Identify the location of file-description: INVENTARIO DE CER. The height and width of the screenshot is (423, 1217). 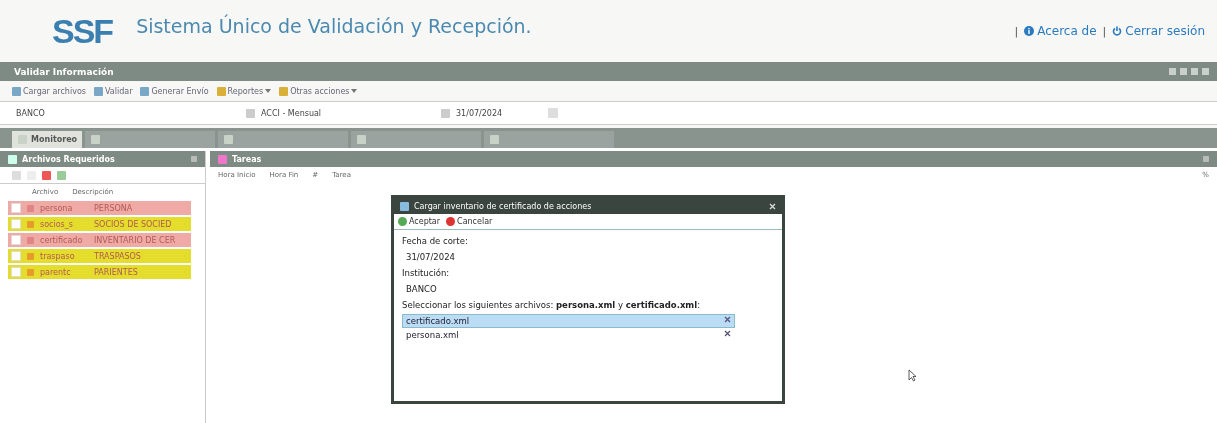
(134, 240).